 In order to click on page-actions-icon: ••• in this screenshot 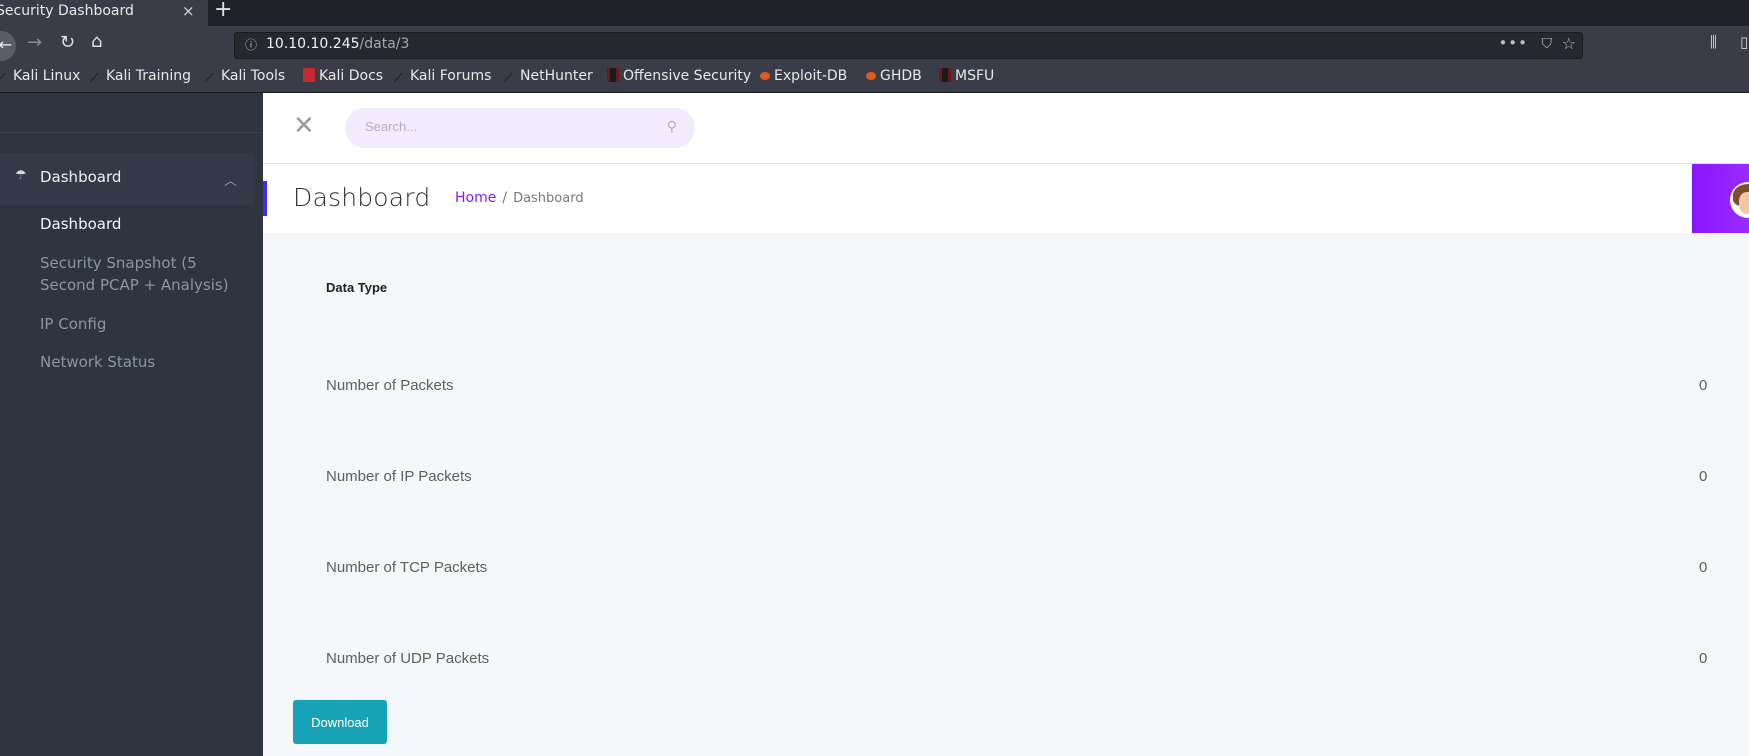, I will do `click(1513, 43)`.